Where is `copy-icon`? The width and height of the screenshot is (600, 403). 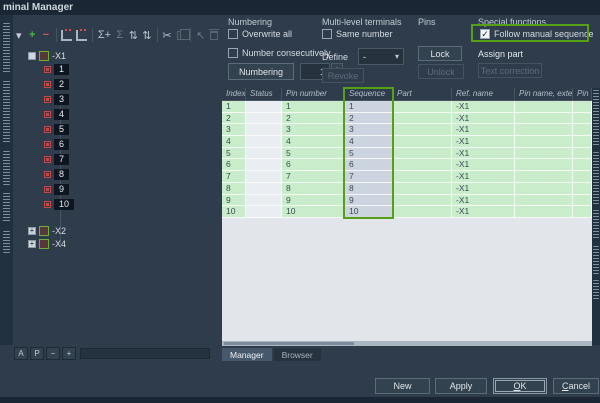
copy-icon is located at coordinates (183, 35).